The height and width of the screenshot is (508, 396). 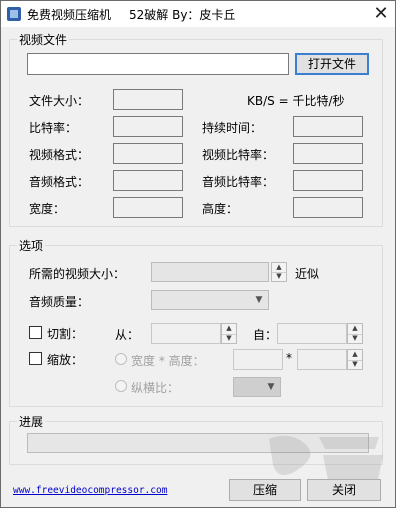 I want to click on cut-checkbox, so click(x=35, y=332).